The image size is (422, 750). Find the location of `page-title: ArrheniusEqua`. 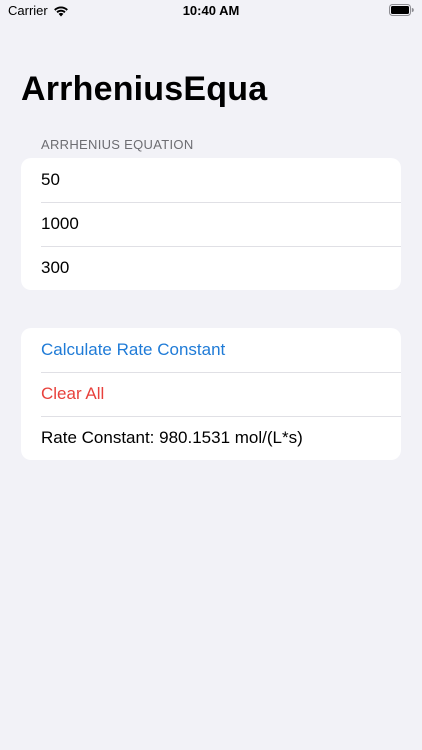

page-title: ArrheniusEqua is located at coordinates (144, 89).